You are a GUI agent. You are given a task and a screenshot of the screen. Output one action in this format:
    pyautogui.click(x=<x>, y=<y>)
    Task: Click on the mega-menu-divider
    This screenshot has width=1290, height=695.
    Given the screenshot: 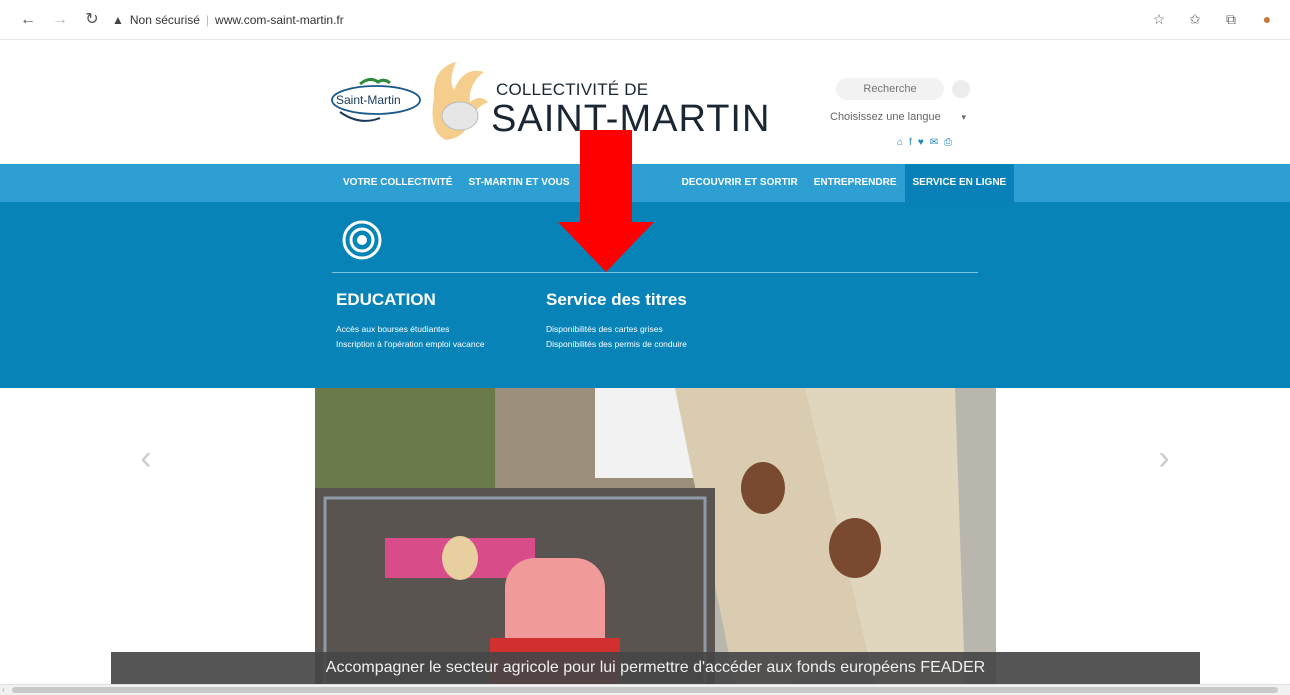 What is the action you would take?
    pyautogui.click(x=655, y=272)
    